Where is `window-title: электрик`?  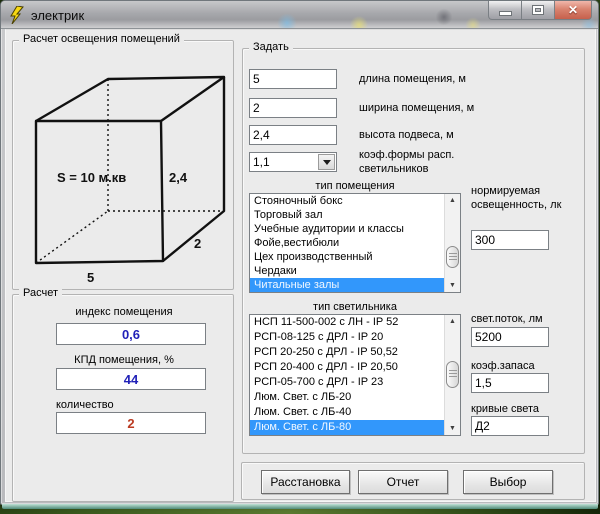
window-title: электрик is located at coordinates (58, 15).